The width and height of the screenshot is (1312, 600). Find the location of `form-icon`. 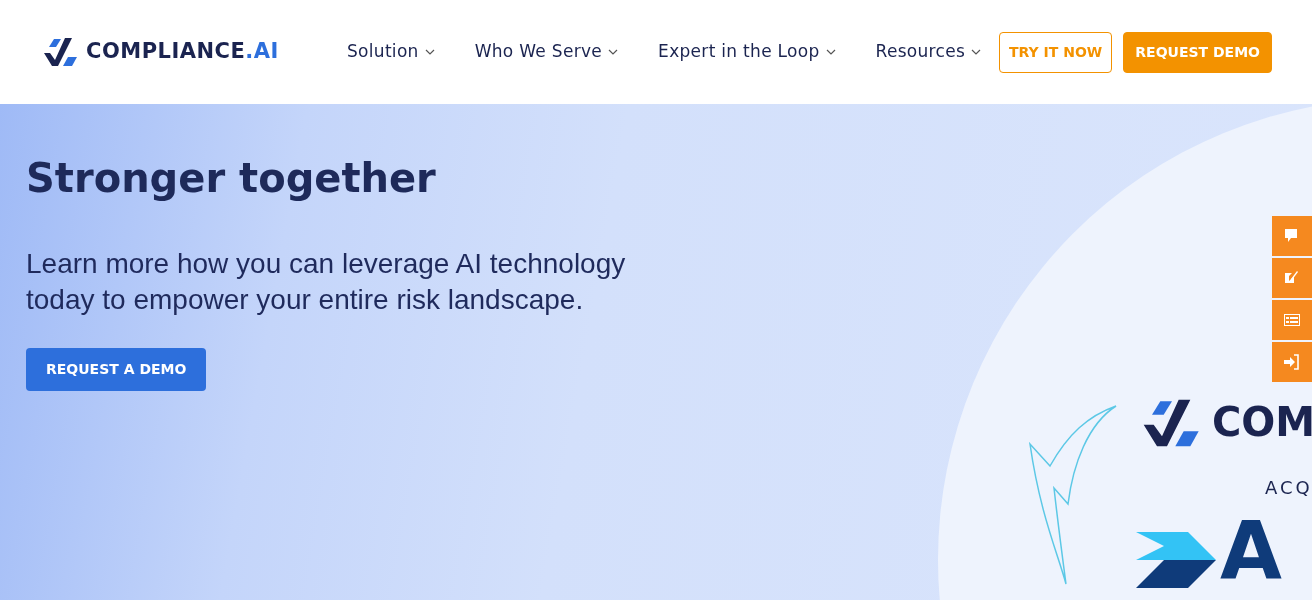

form-icon is located at coordinates (1292, 320).